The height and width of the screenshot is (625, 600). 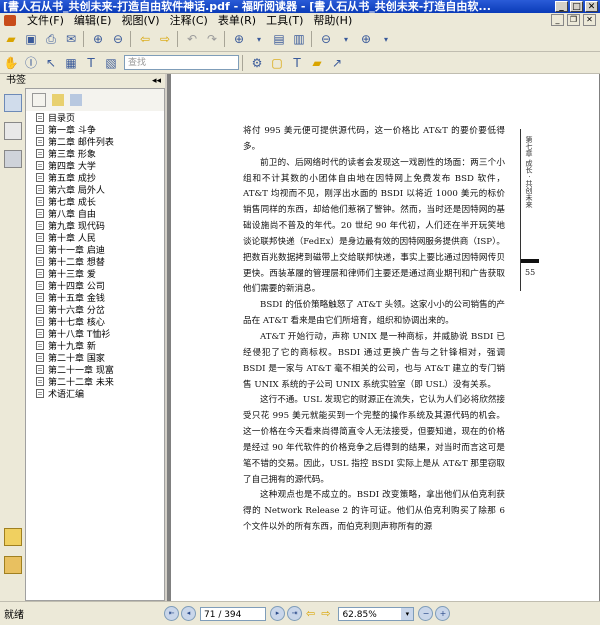 I want to click on bookmark-item: 第十九章 新, so click(x=98, y=345).